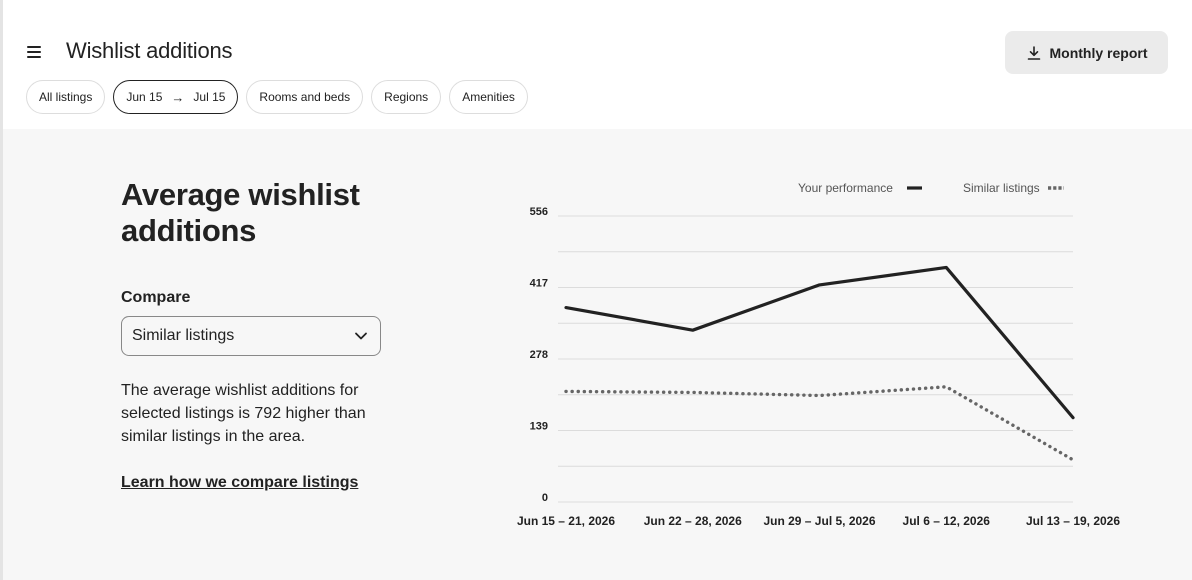 The image size is (1192, 580). Describe the element at coordinates (209, 97) in the screenshot. I see `date-to: Jul 15` at that location.